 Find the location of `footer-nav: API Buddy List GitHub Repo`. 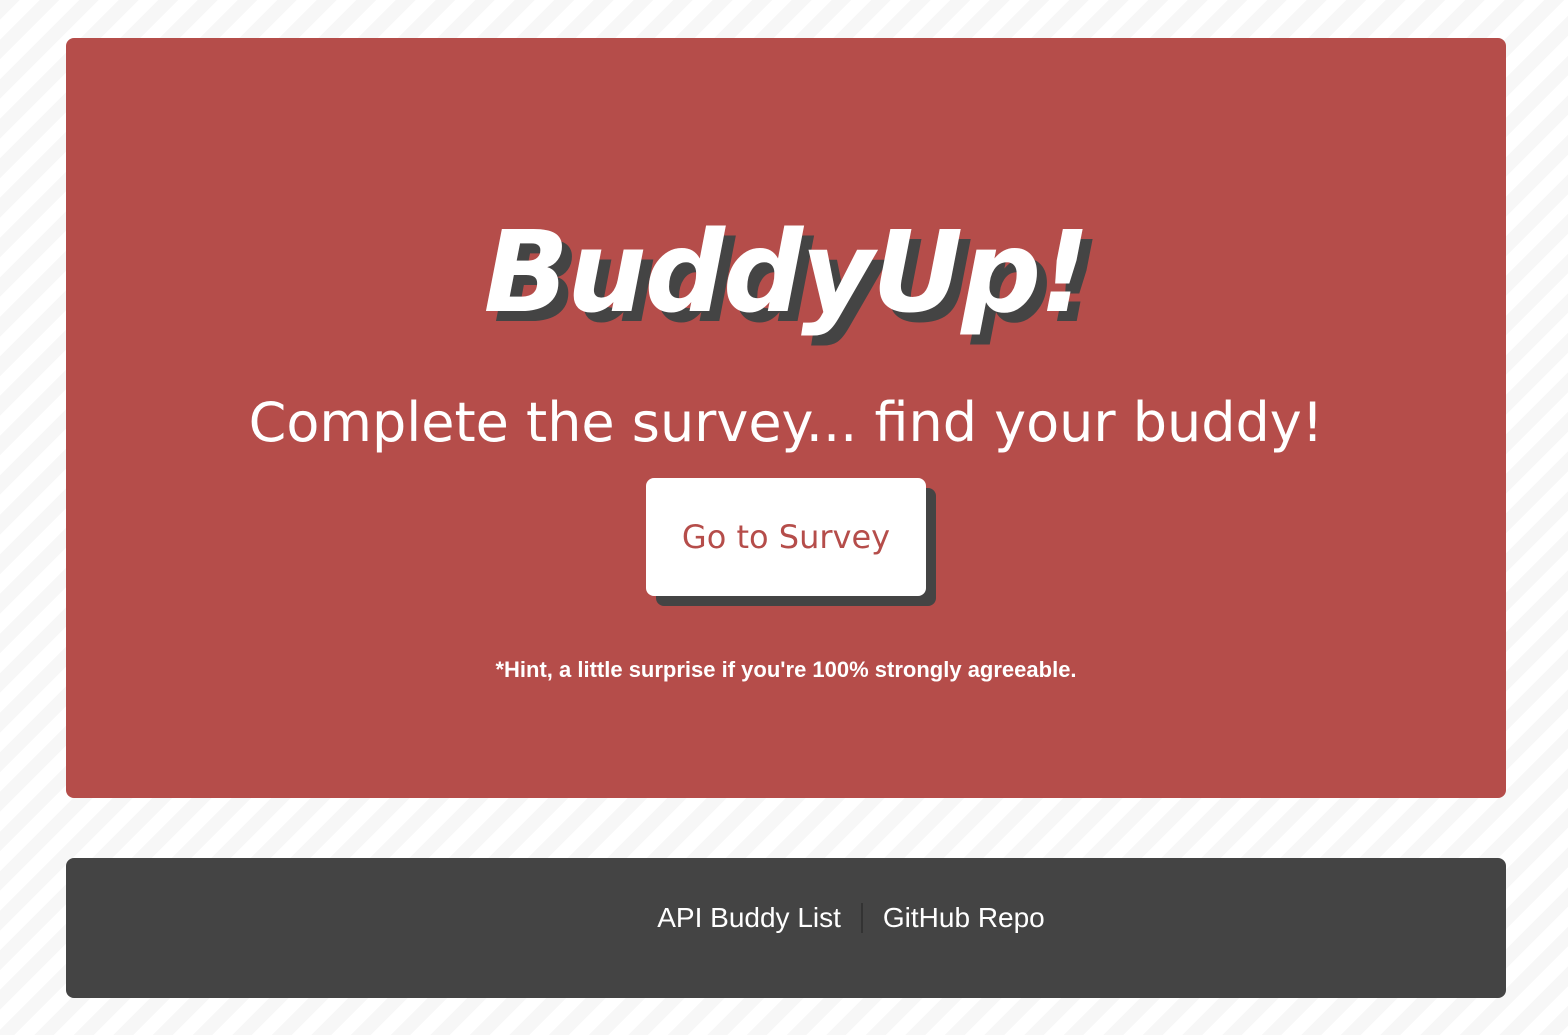

footer-nav: API Buddy List GitHub Repo is located at coordinates (786, 918).